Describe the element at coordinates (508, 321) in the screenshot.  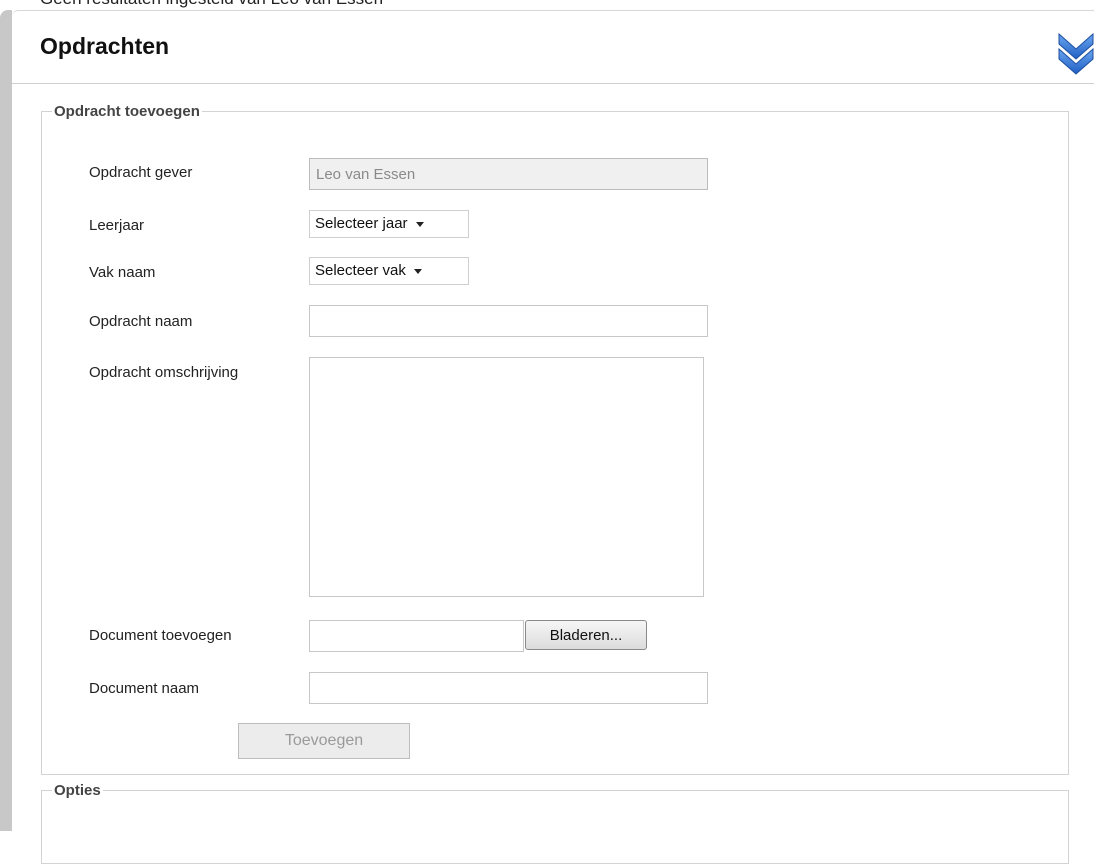
I see `assignment-name-input` at that location.